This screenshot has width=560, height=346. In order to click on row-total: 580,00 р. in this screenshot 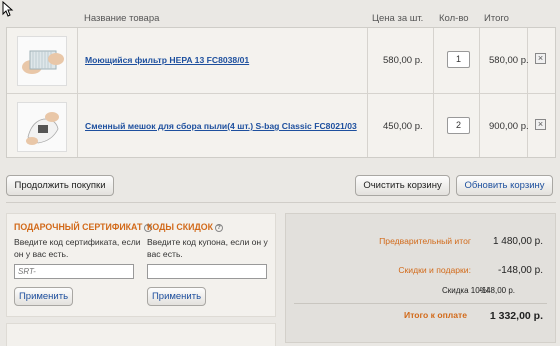, I will do `click(509, 60)`.